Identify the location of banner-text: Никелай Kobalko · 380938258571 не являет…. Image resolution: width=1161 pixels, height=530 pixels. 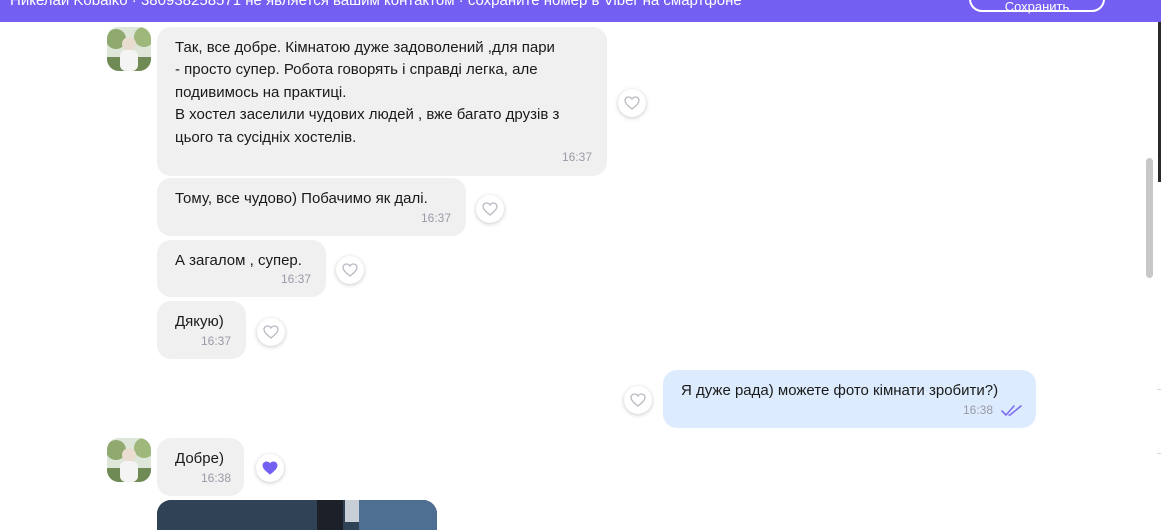
(376, 4).